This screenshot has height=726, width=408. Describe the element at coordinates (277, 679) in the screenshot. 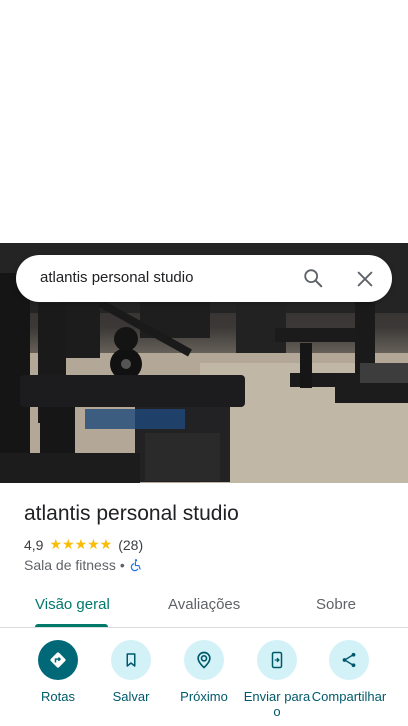

I see `send-to-phone-button: Enviar para o` at that location.